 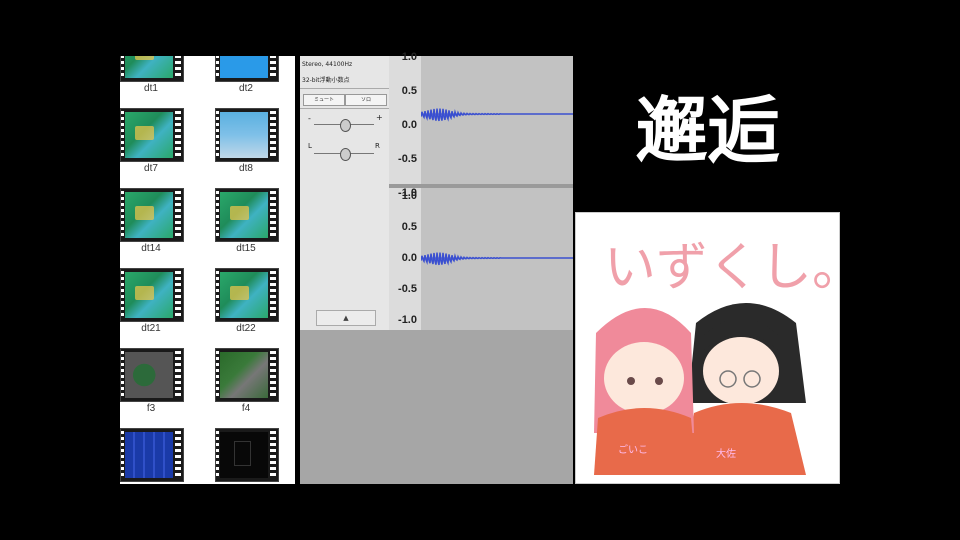 What do you see at coordinates (436, 407) in the screenshot?
I see `empty-track-area` at bounding box center [436, 407].